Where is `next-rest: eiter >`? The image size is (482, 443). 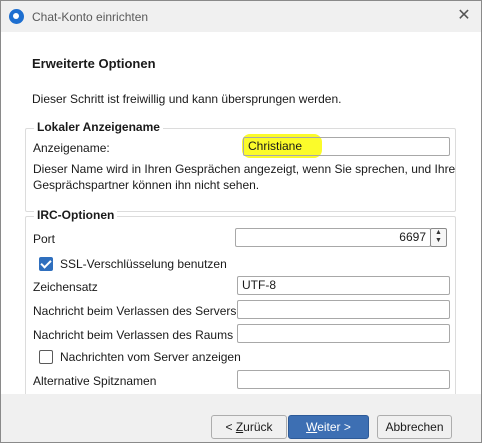 next-rest: eiter > is located at coordinates (334, 427).